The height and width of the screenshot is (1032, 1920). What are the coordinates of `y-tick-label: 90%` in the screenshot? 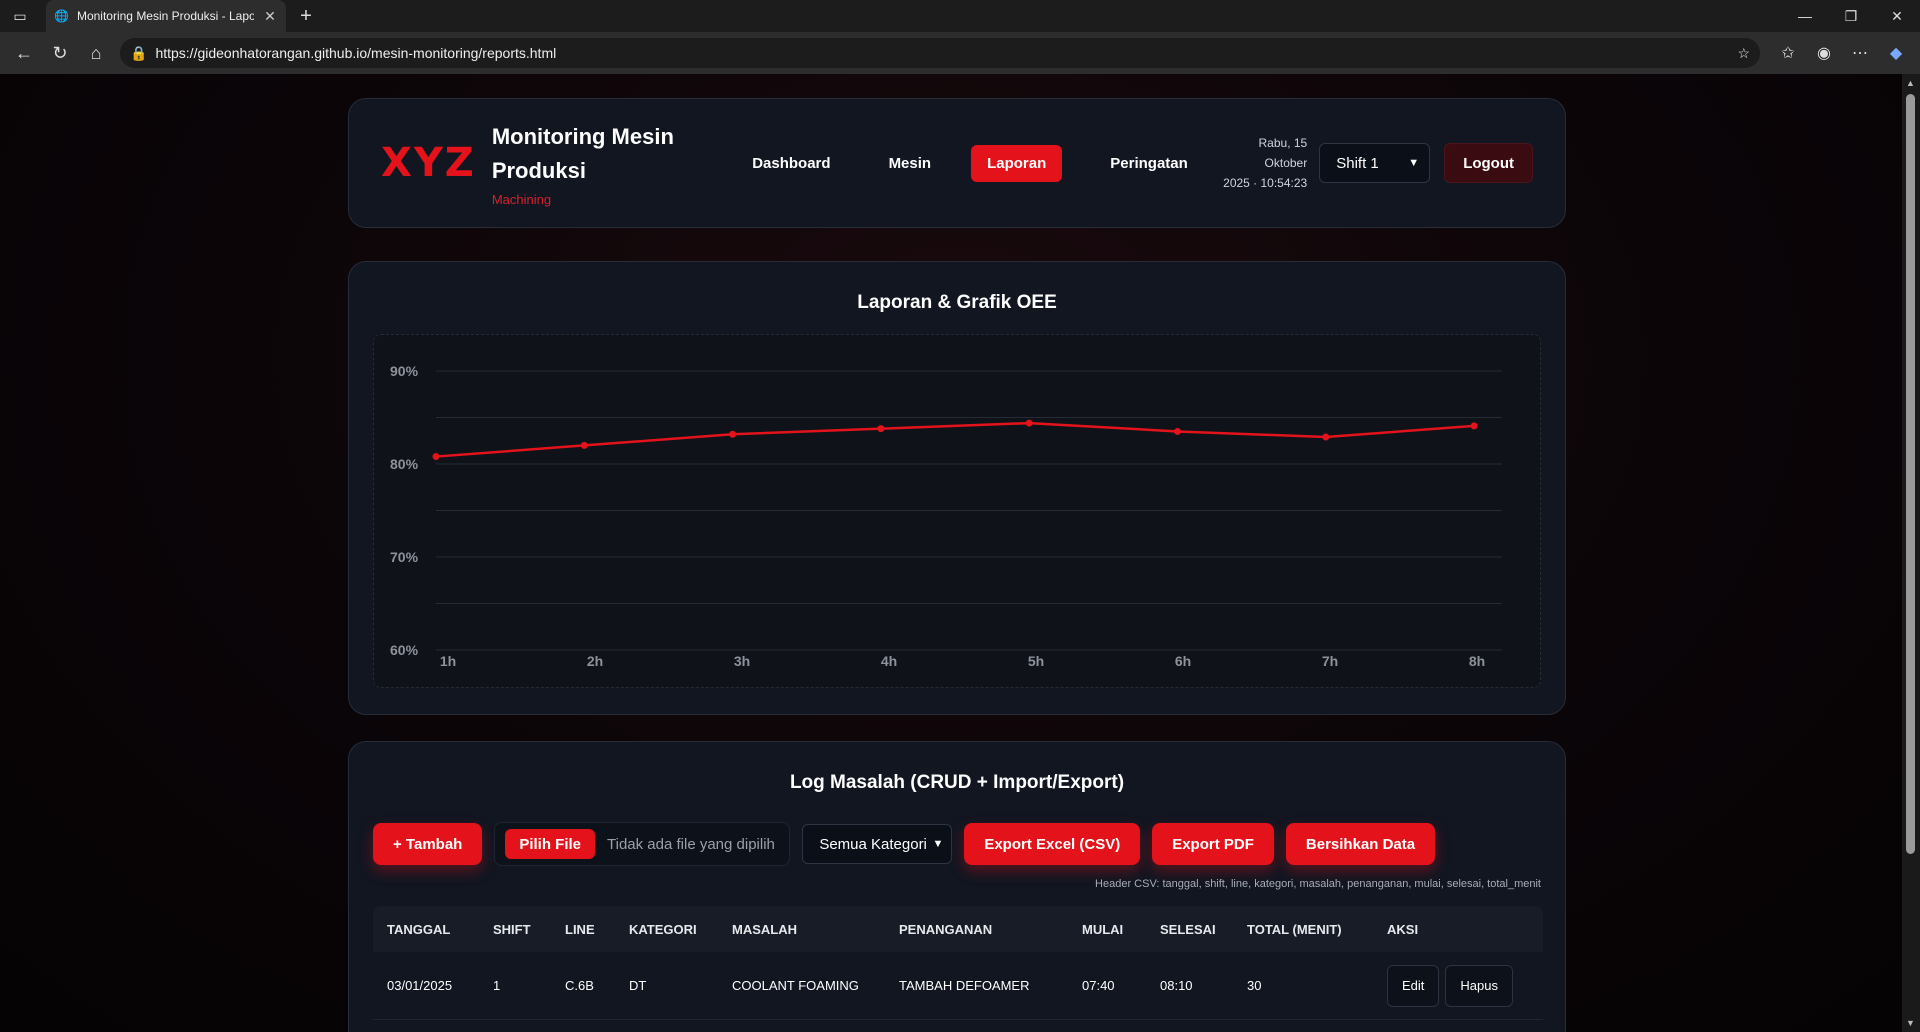 It's located at (404, 371).